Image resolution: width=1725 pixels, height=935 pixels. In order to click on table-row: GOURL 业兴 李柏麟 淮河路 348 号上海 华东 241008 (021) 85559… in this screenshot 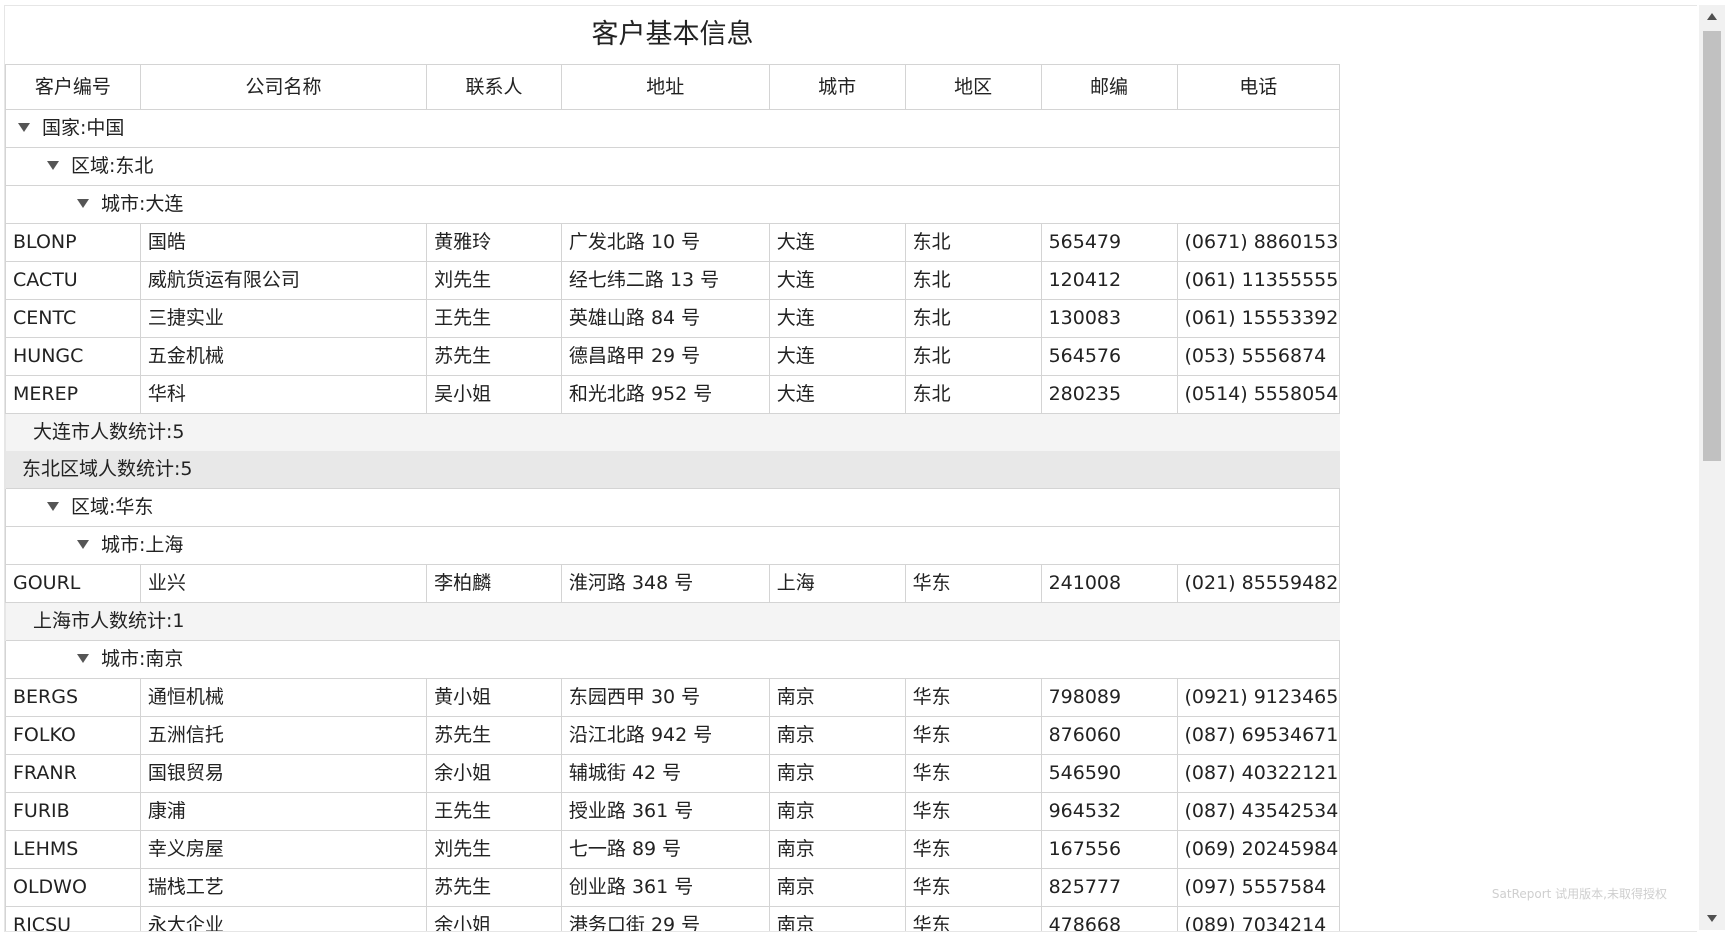, I will do `click(672, 583)`.